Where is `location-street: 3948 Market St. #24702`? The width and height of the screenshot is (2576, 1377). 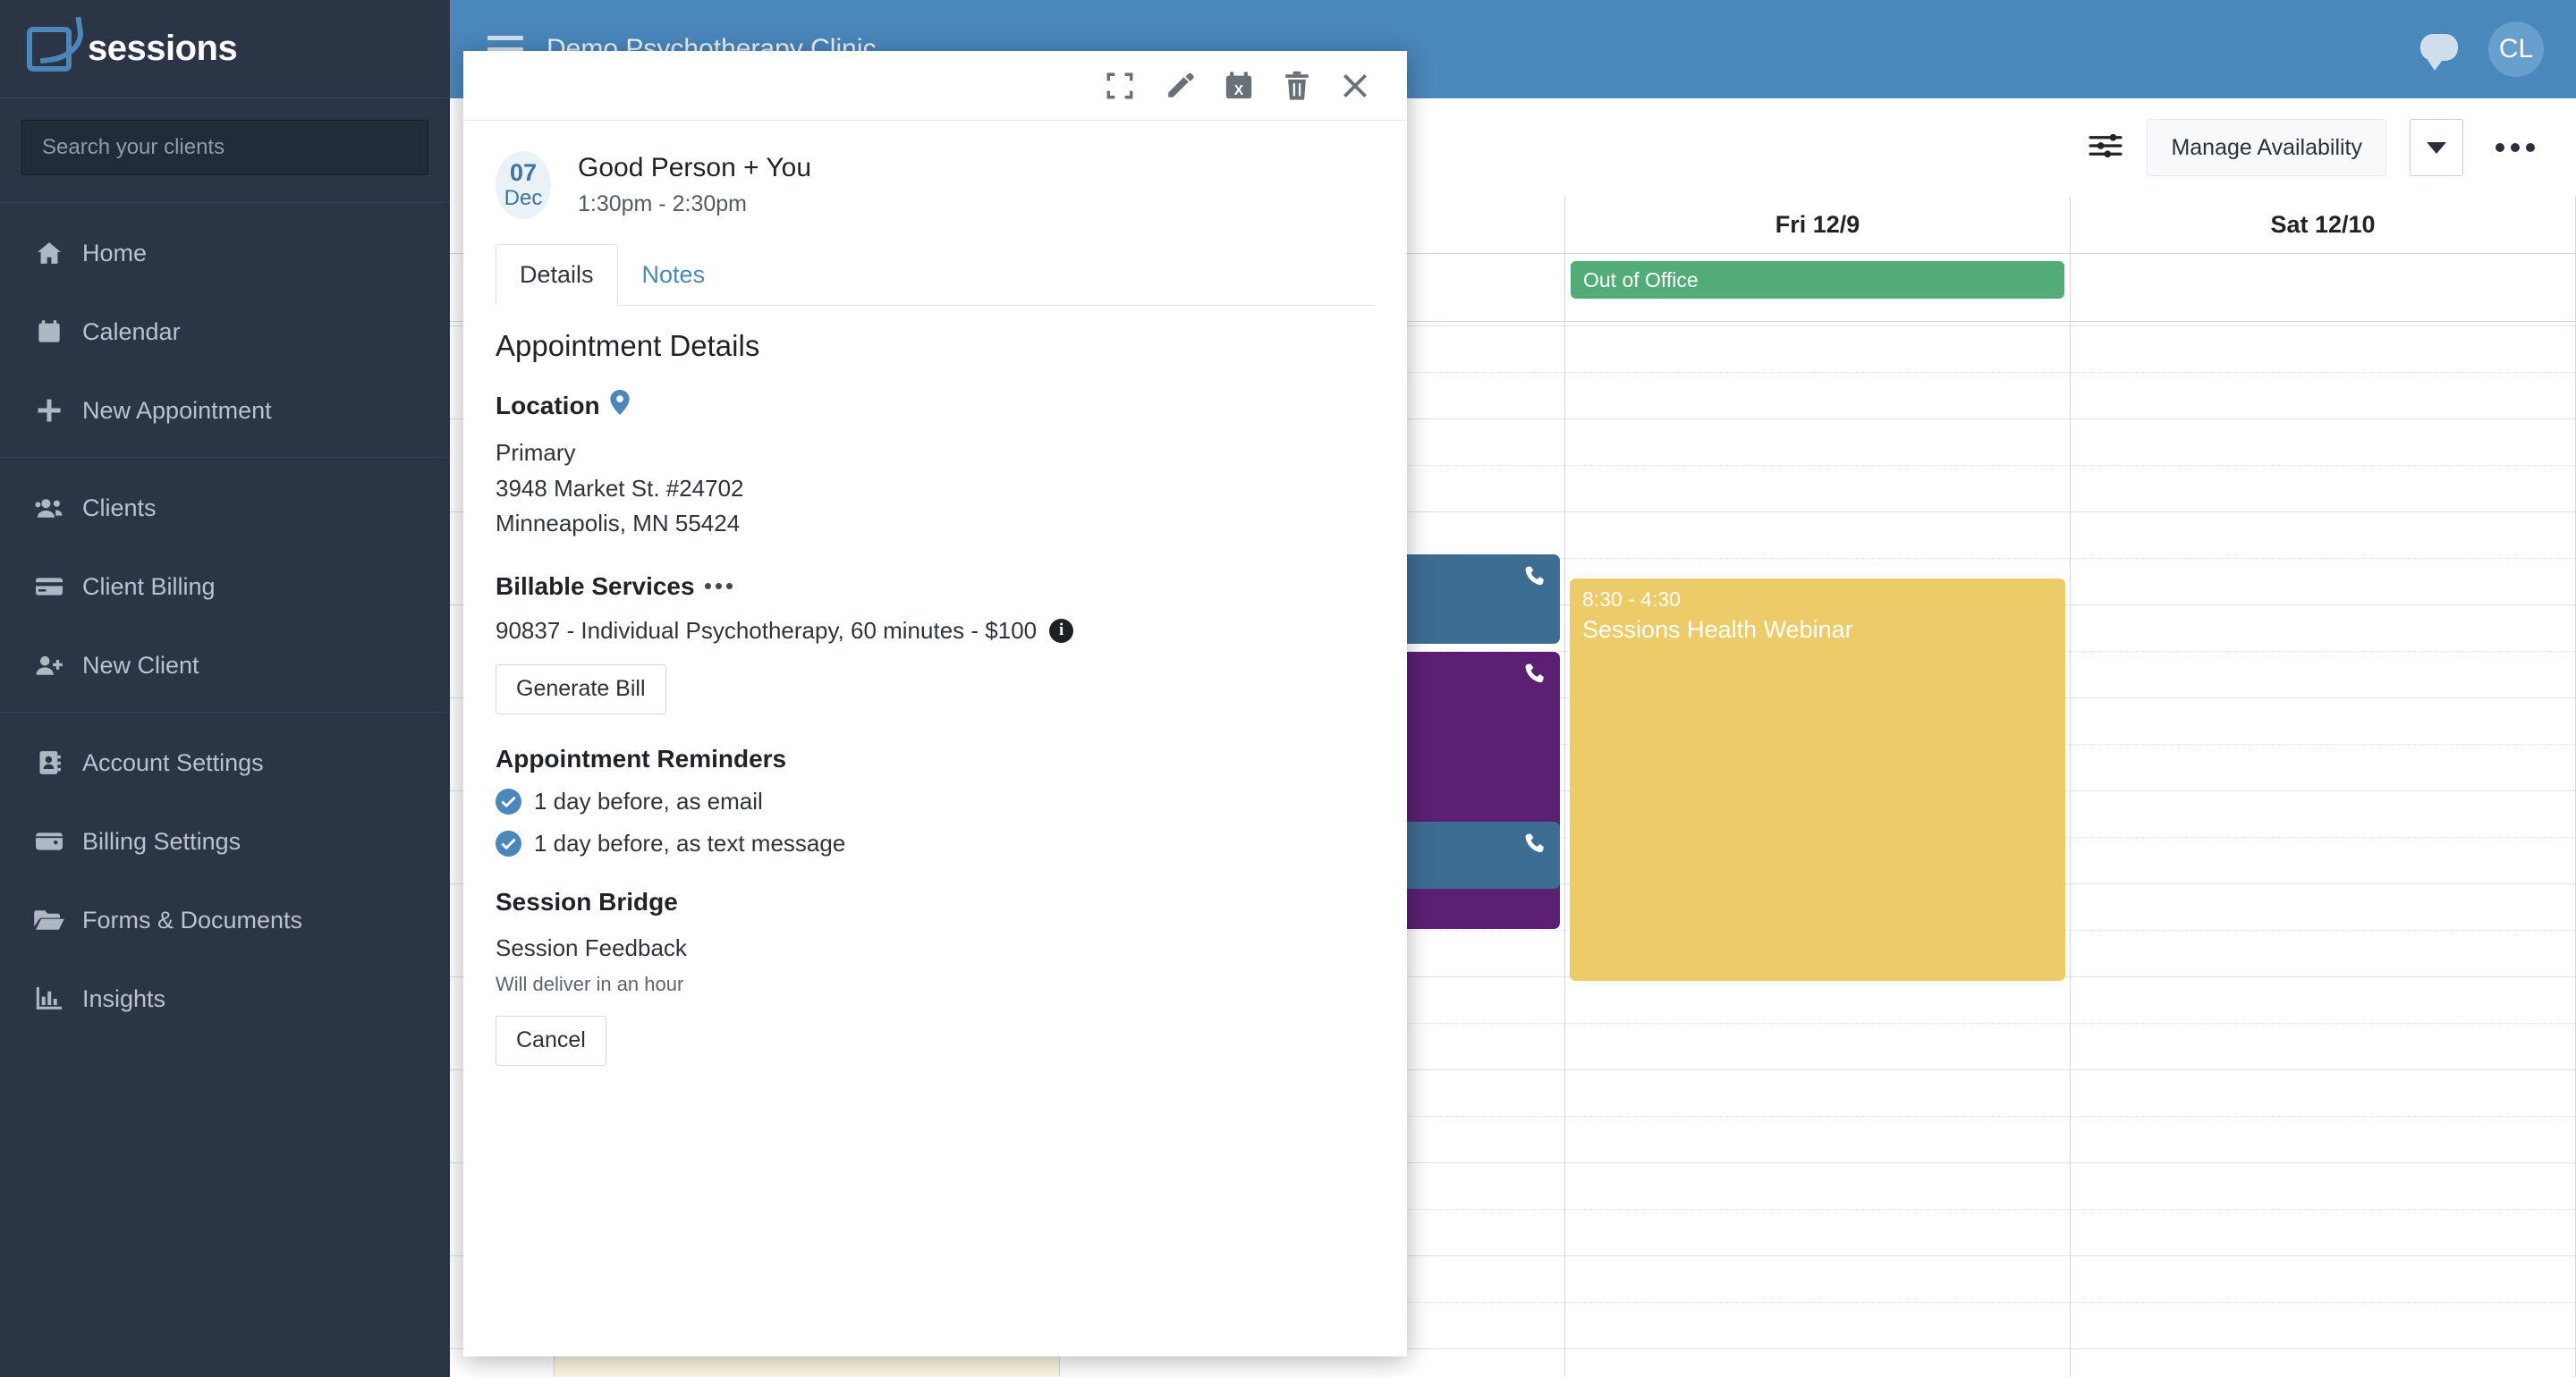
location-street: 3948 Market St. #24702 is located at coordinates (620, 488).